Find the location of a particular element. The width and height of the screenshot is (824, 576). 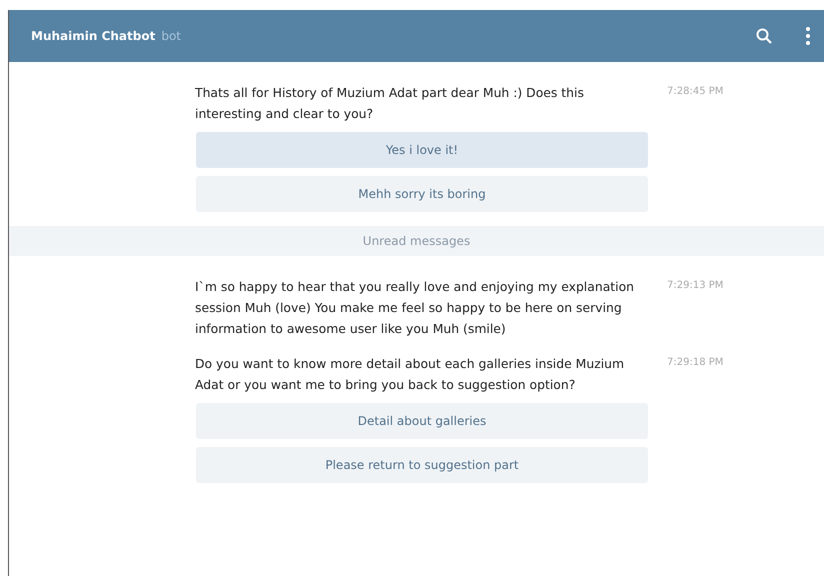

menu-icon is located at coordinates (808, 36).